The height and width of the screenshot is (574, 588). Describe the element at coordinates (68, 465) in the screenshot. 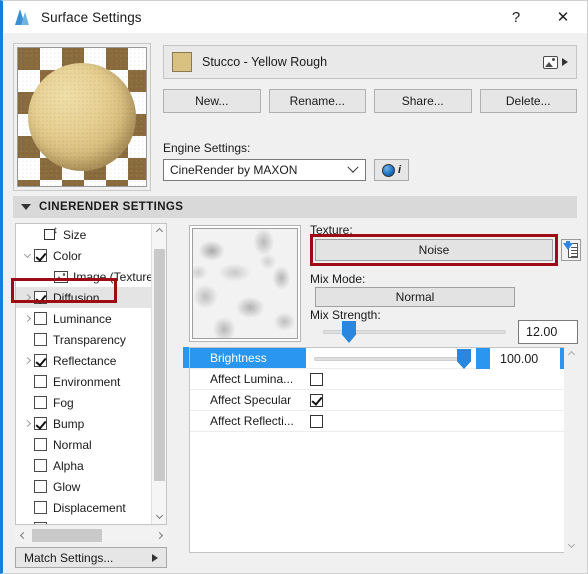

I see `tree-item-label: Alpha` at that location.